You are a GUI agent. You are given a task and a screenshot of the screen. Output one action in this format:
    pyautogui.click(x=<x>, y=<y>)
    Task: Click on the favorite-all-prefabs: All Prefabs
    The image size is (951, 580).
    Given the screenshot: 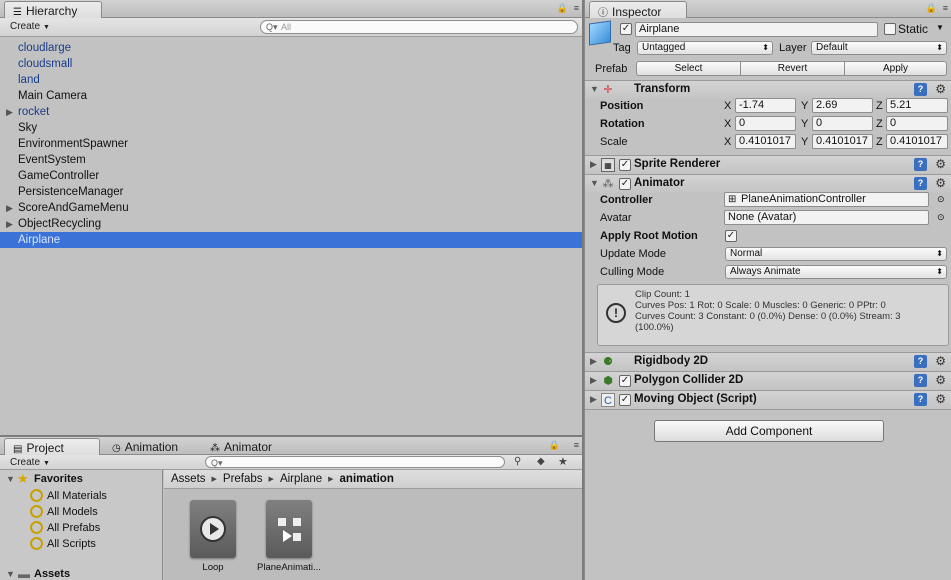 What is the action you would take?
    pyautogui.click(x=65, y=528)
    